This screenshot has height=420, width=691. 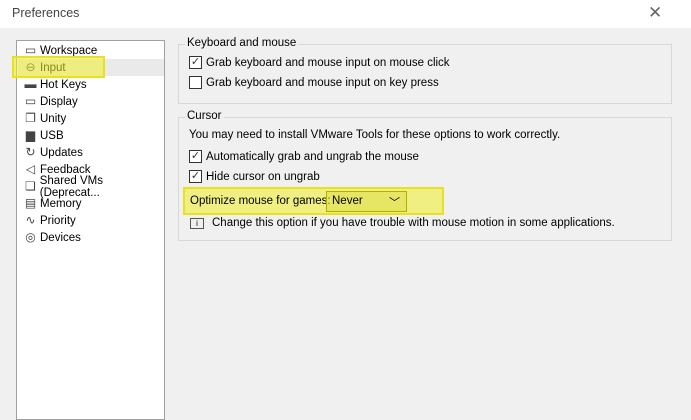 I want to click on sidebar-item-label: USB, so click(x=52, y=135).